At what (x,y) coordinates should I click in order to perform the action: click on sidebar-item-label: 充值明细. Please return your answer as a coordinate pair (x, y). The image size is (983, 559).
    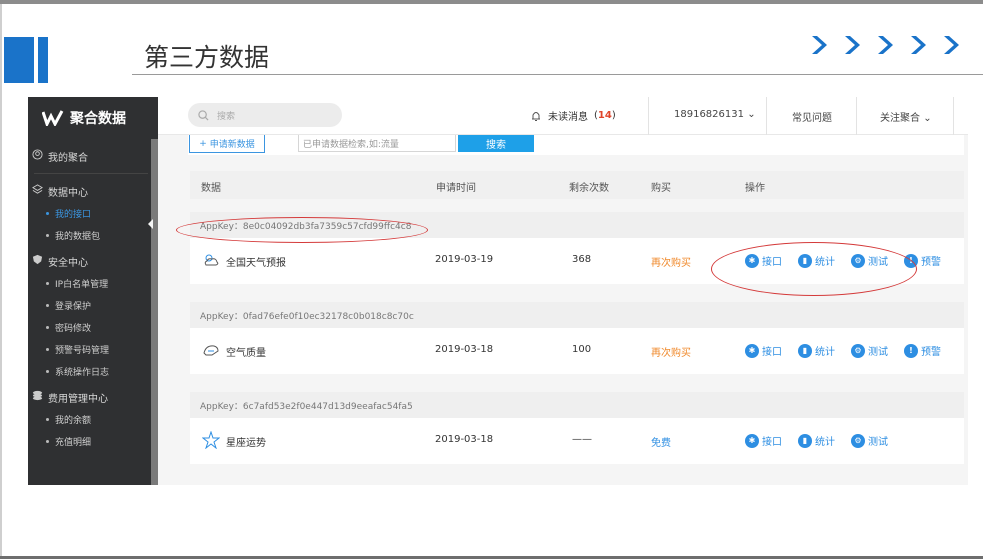
    Looking at the image, I should click on (73, 442).